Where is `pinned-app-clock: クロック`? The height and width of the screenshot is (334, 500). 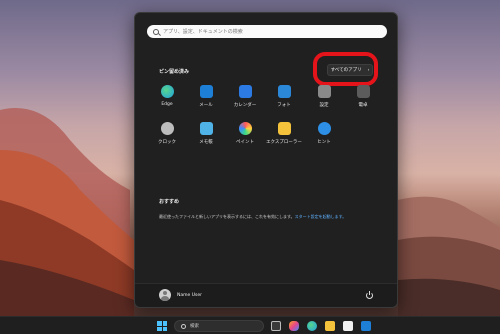 pinned-app-clock: クロック is located at coordinates (167, 133).